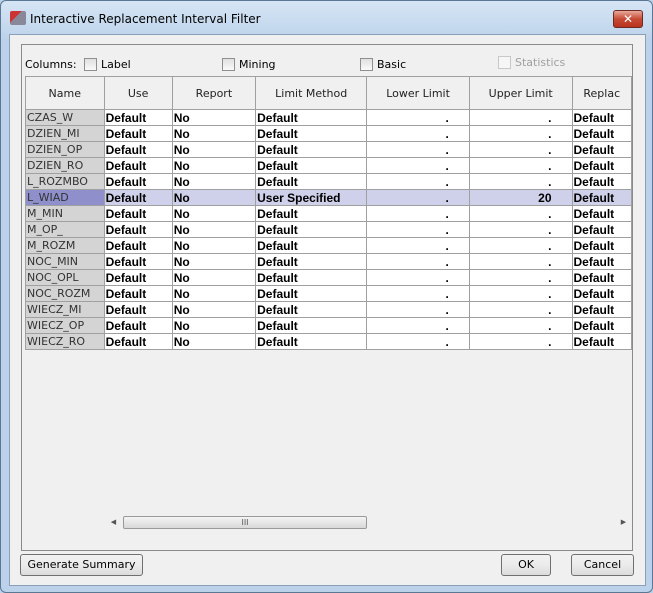 Image resolution: width=653 pixels, height=593 pixels. What do you see at coordinates (245, 522) in the screenshot?
I see `scroll-thumb: III` at bounding box center [245, 522].